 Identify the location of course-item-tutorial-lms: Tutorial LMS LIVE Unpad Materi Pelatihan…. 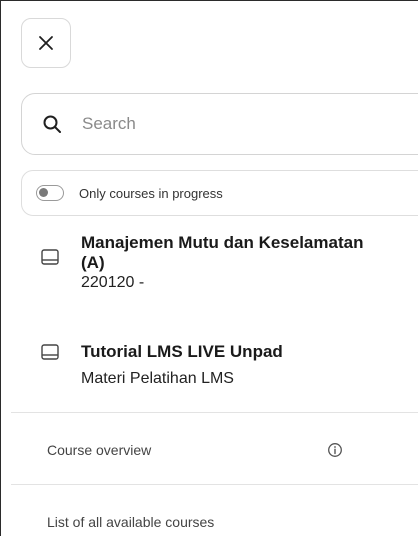
(211, 357).